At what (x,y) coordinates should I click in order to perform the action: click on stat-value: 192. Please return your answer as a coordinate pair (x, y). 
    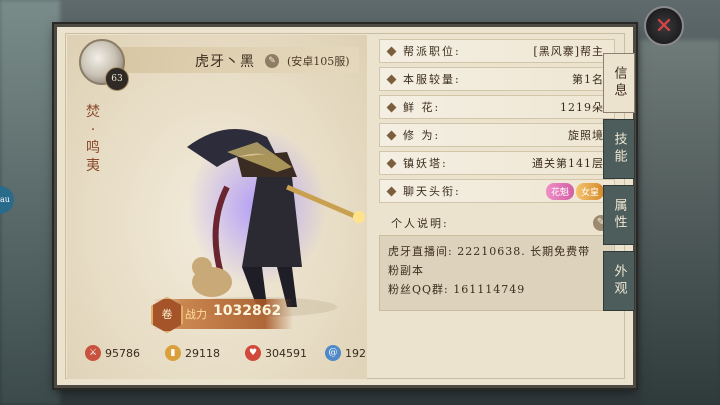
    Looking at the image, I should click on (355, 353).